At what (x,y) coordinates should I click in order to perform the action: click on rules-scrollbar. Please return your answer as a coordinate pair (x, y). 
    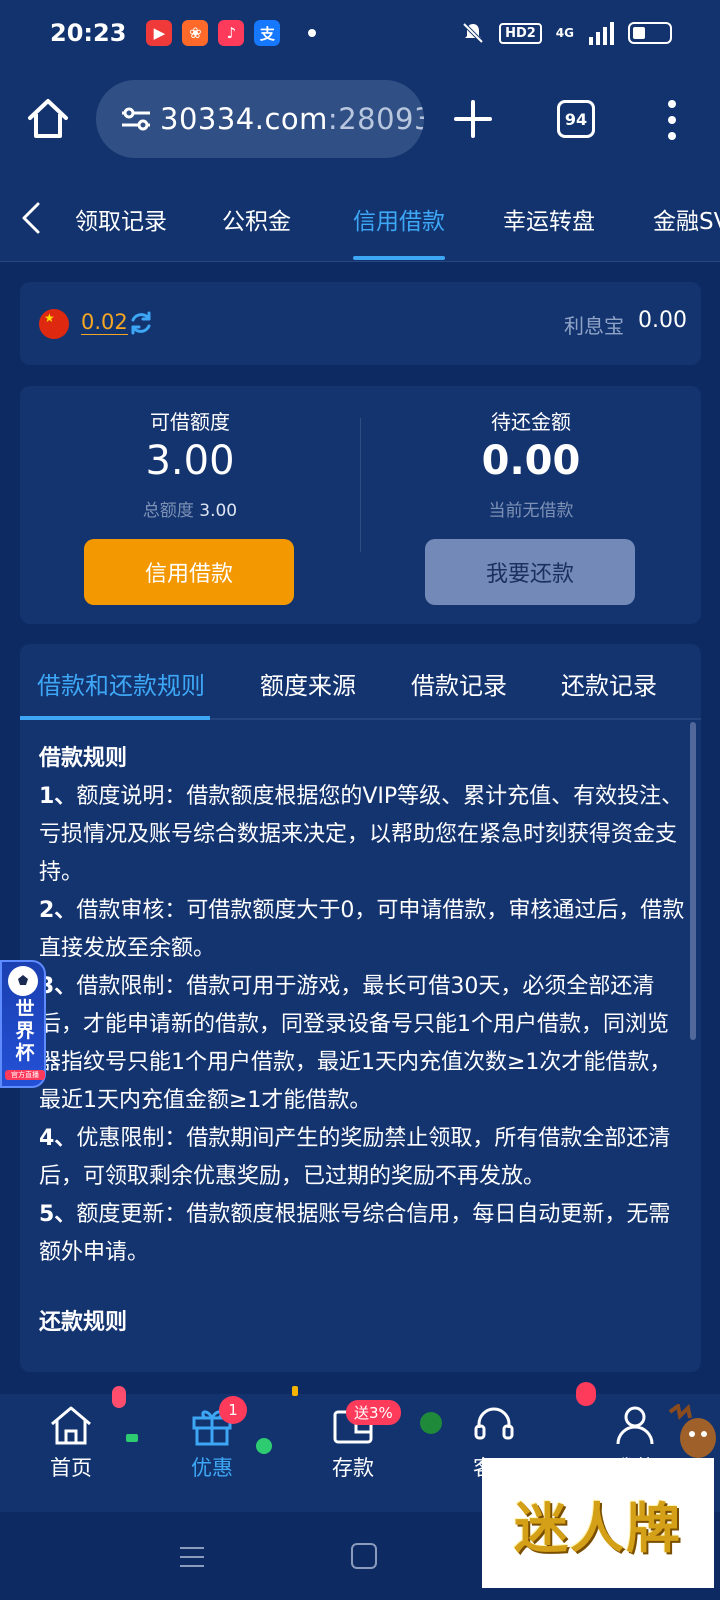
    Looking at the image, I should click on (693, 881).